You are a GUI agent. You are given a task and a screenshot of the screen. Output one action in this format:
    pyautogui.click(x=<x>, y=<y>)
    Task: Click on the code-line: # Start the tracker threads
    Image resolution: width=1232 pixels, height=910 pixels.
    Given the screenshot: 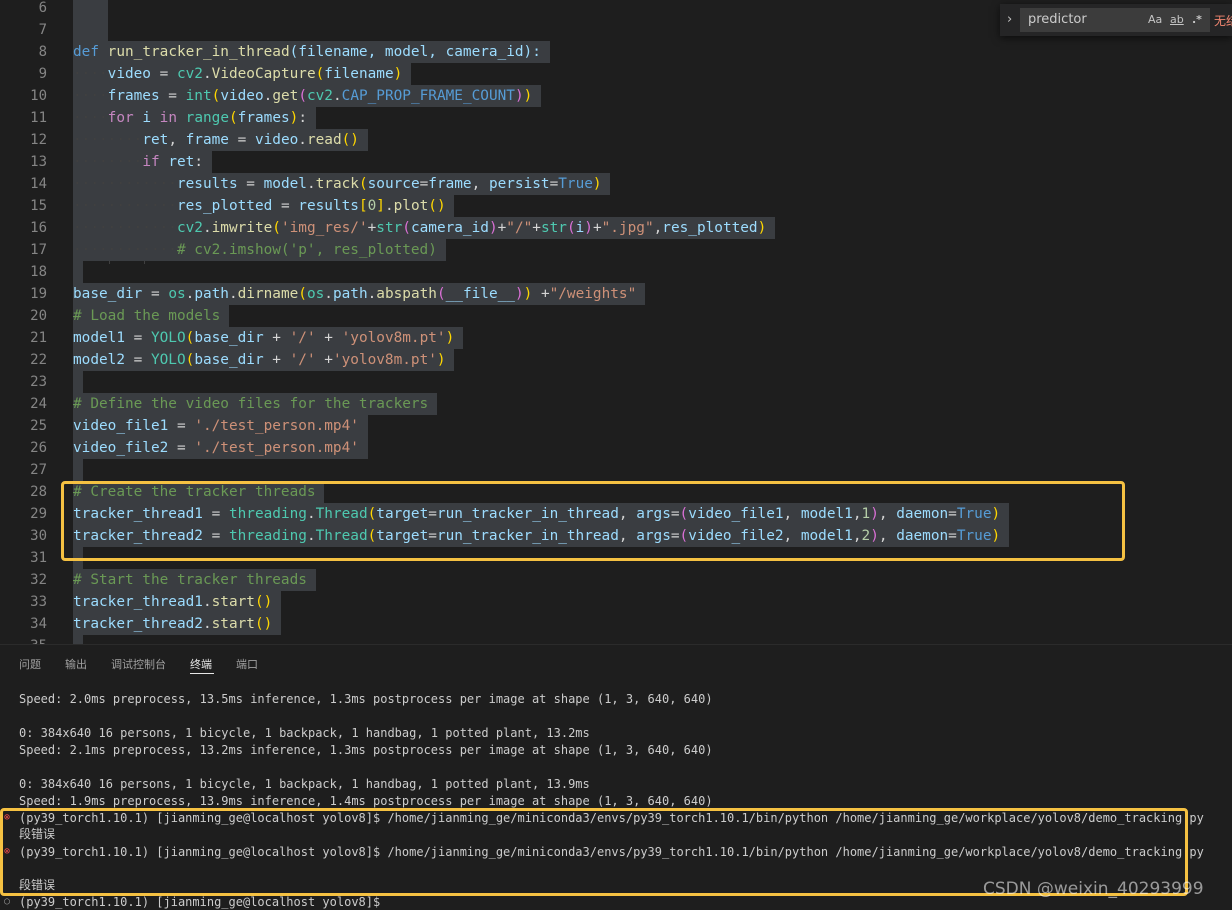 What is the action you would take?
    pyautogui.click(x=616, y=580)
    